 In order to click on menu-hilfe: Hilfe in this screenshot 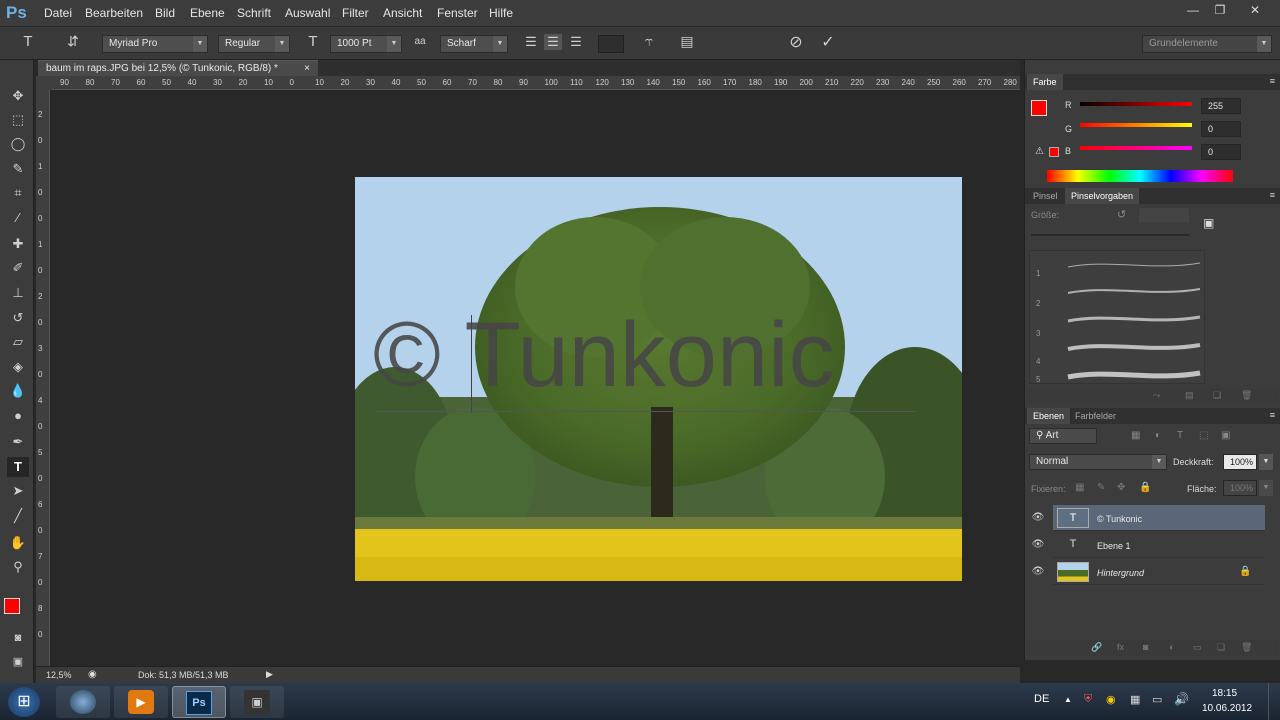, I will do `click(501, 13)`.